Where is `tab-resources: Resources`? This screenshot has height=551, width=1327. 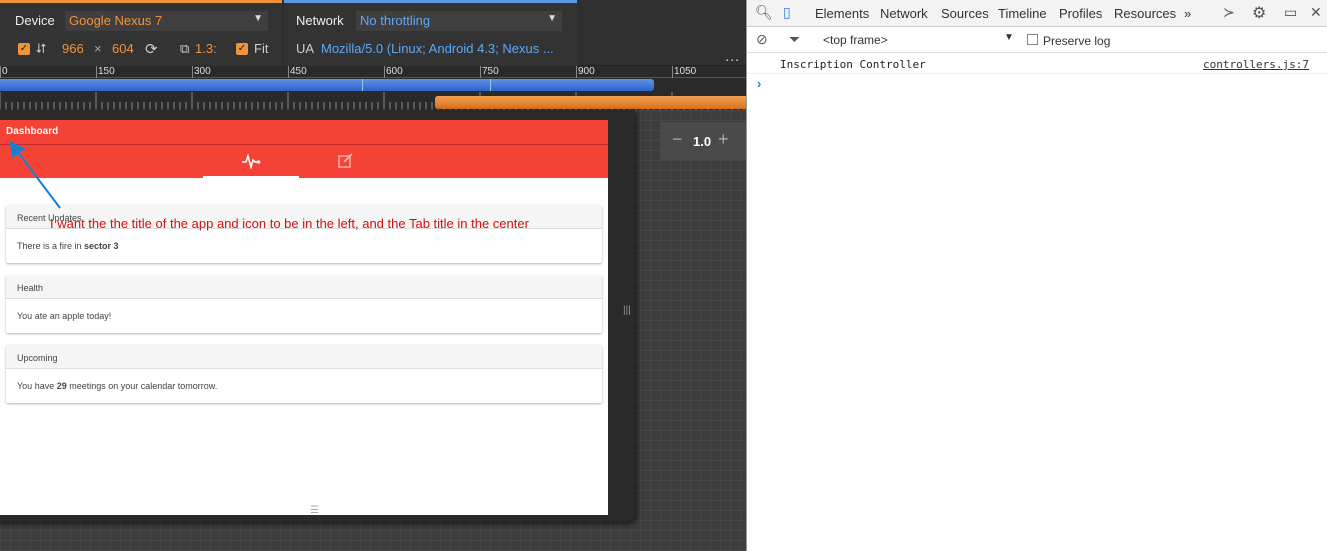
tab-resources: Resources is located at coordinates (1145, 13).